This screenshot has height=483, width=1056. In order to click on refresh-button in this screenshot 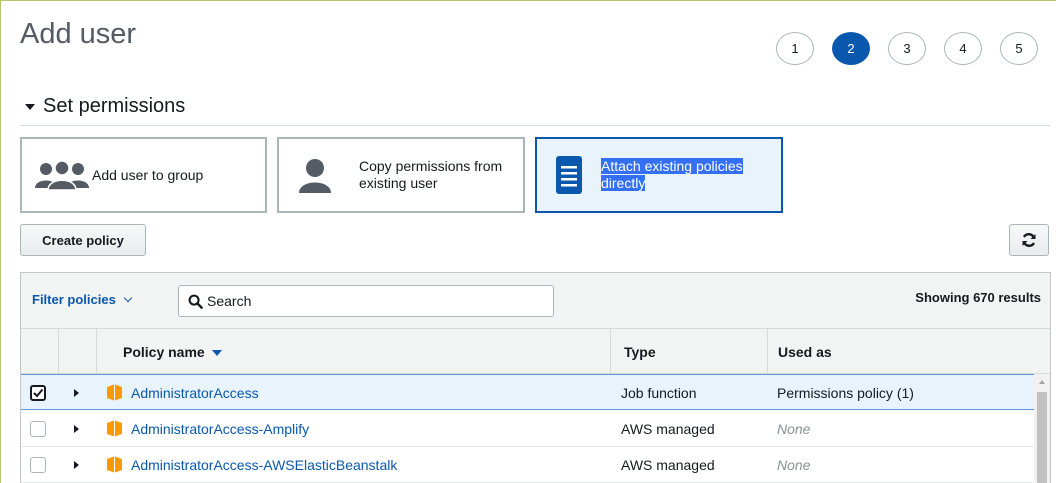, I will do `click(1029, 240)`.